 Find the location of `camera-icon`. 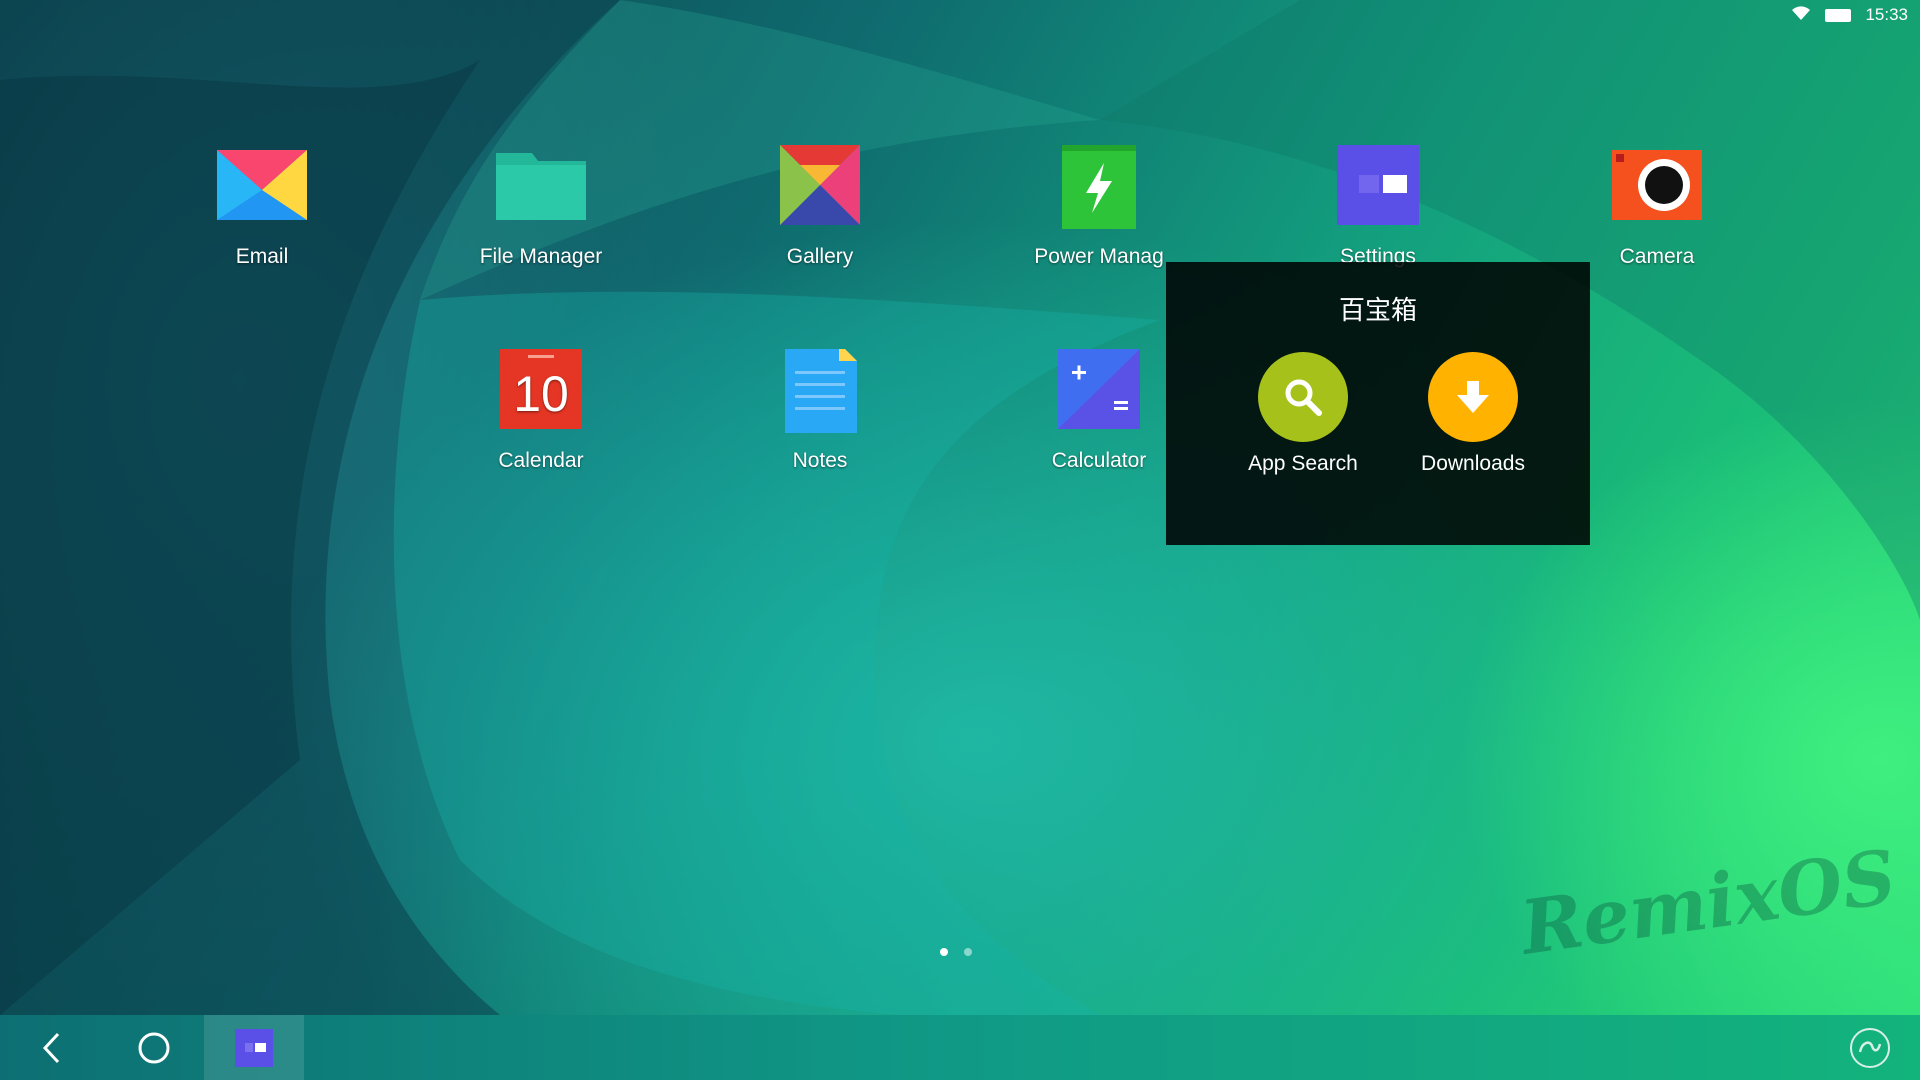

camera-icon is located at coordinates (1657, 190).